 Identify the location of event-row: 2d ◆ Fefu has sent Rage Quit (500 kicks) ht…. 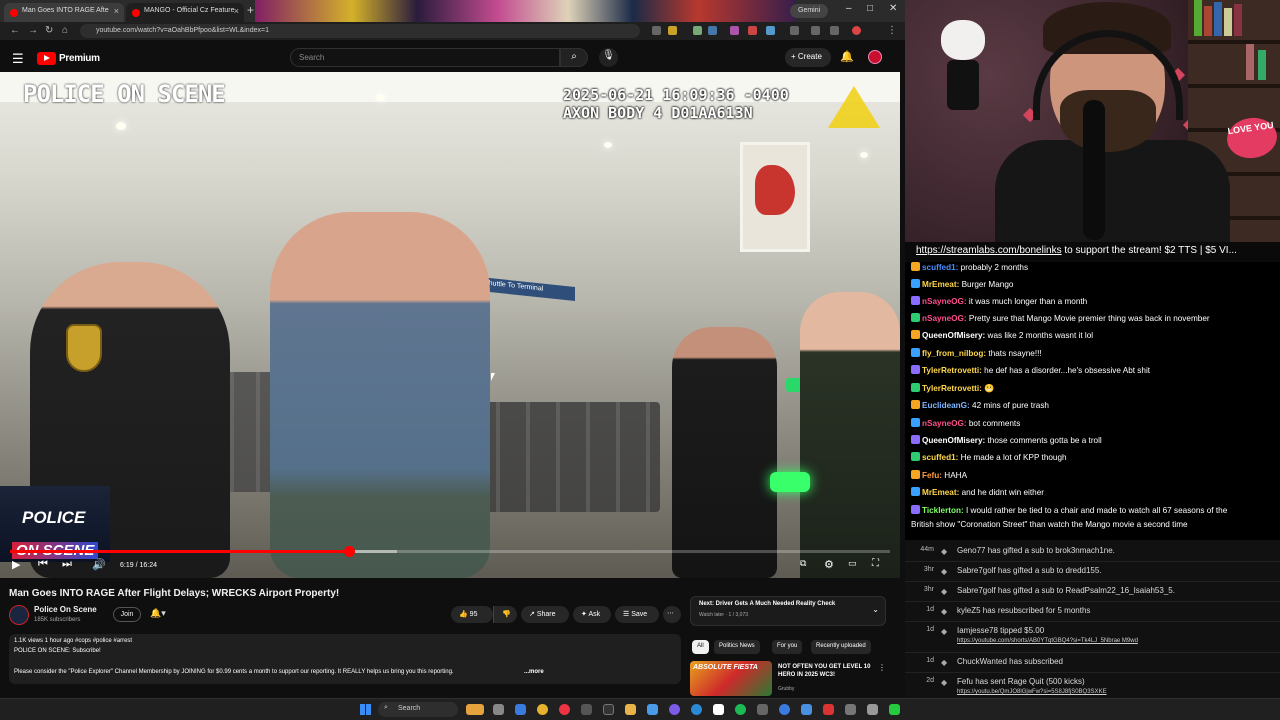
(1092, 686).